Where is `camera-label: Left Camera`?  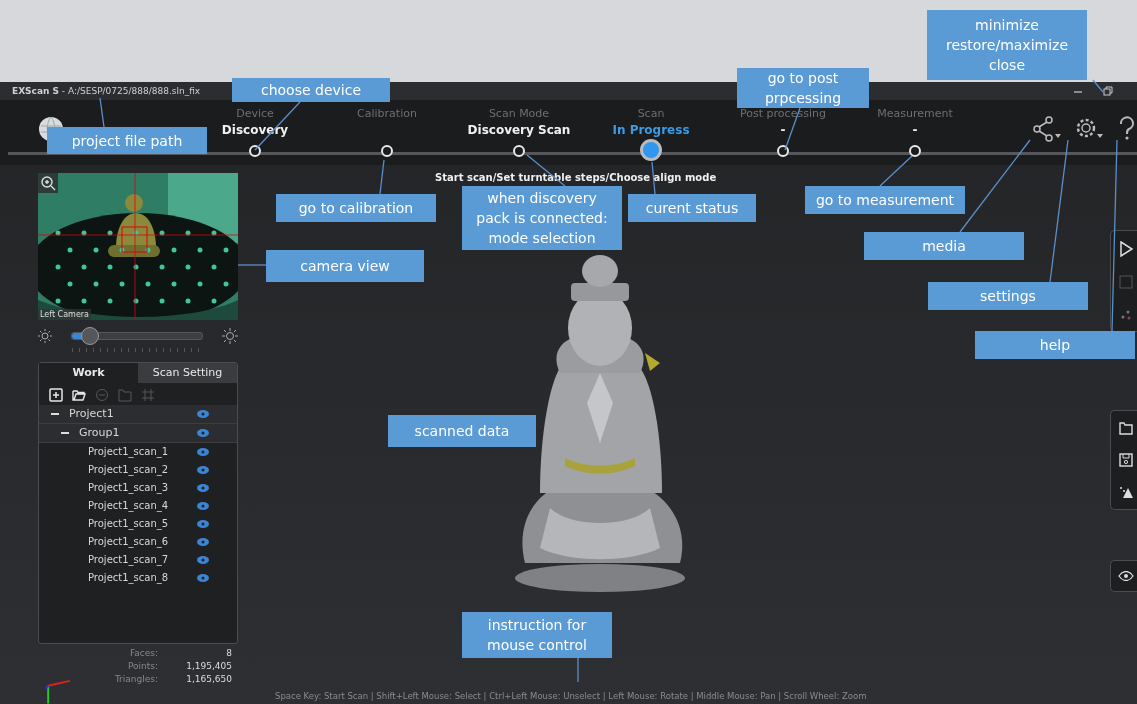 camera-label: Left Camera is located at coordinates (64, 314).